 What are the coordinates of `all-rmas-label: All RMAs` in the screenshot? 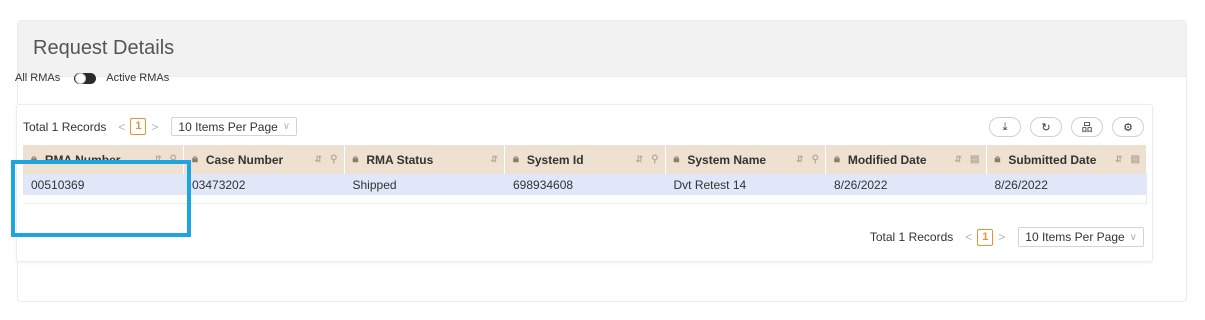 It's located at (38, 78).